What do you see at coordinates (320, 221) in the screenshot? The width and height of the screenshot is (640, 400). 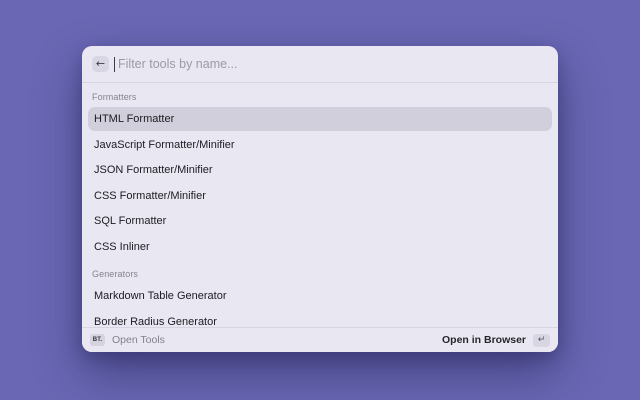 I see `list-item: SQL Formatter` at bounding box center [320, 221].